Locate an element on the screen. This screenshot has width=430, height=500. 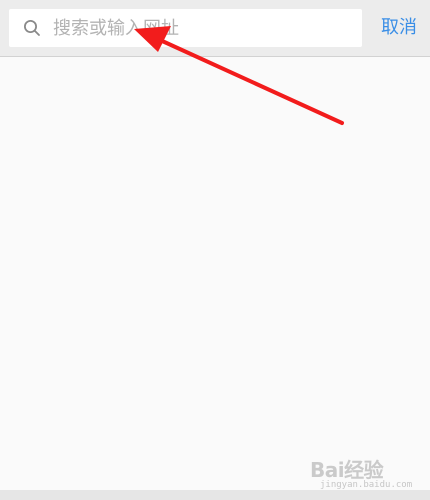
search-icon is located at coordinates (32, 28).